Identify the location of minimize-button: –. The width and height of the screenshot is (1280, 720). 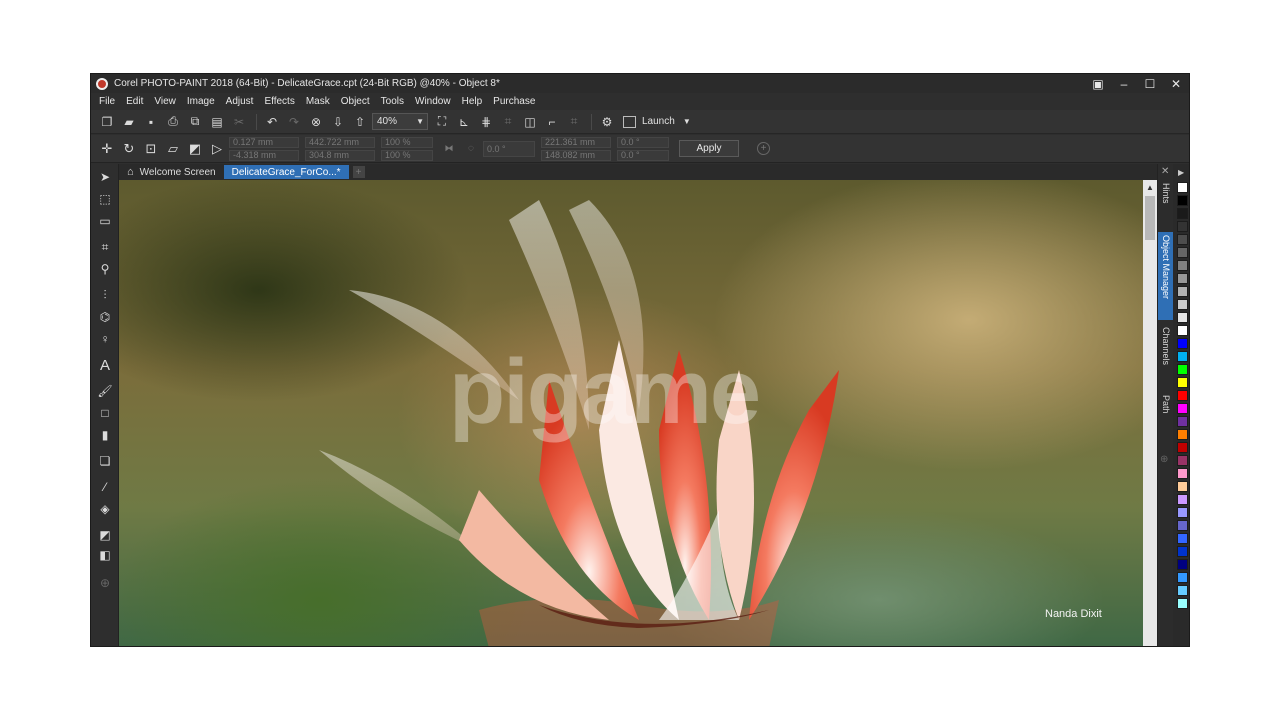
(1124, 83).